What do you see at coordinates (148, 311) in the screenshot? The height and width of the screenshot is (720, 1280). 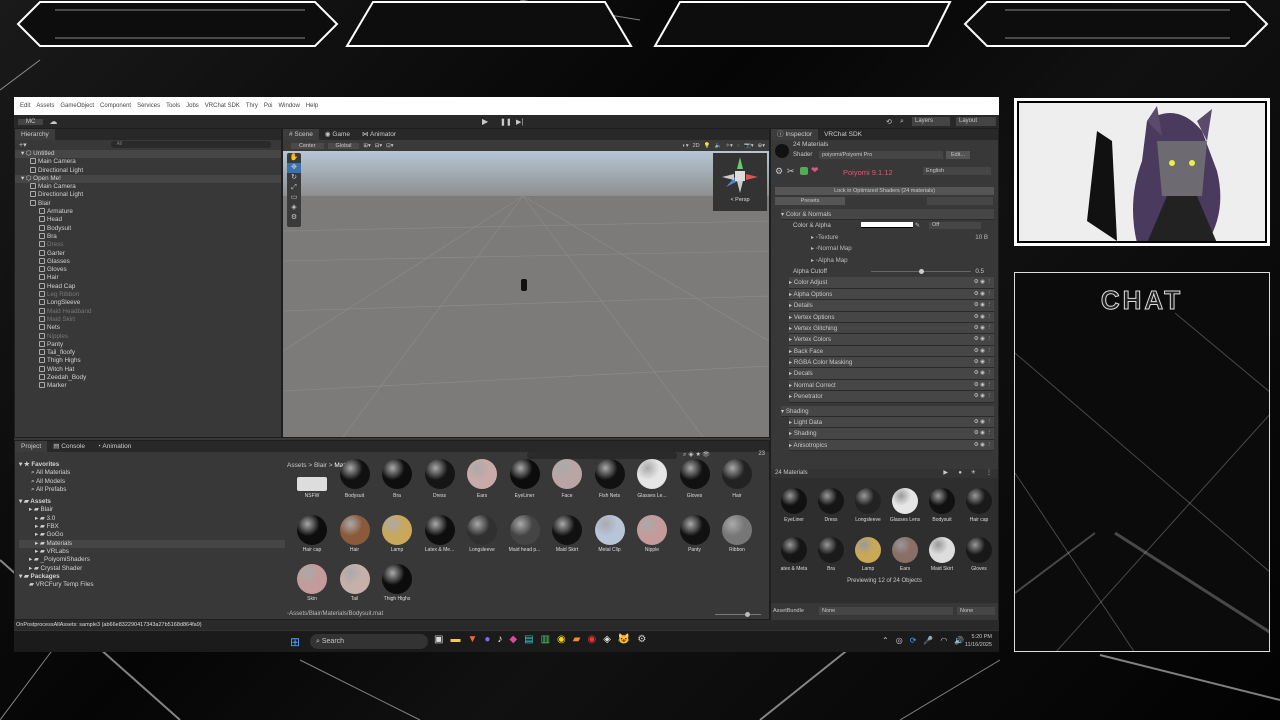 I see `hierarchy-item: Maid Headband` at bounding box center [148, 311].